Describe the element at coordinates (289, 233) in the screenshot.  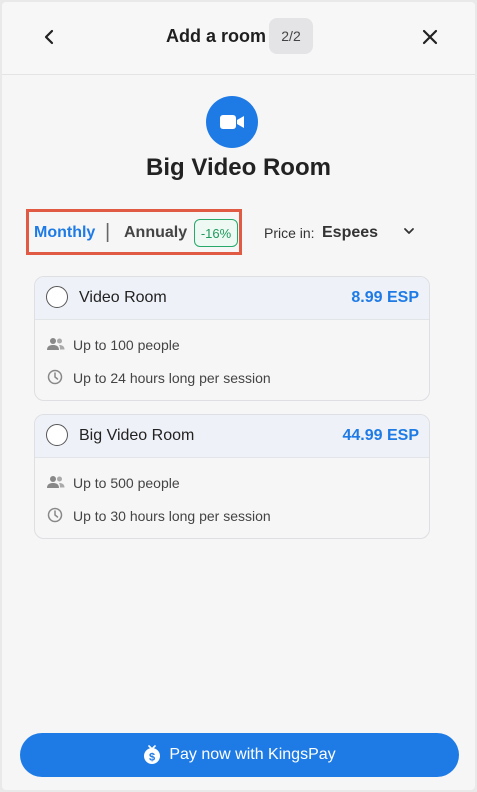
I see `price-in-label: Price in:` at that location.